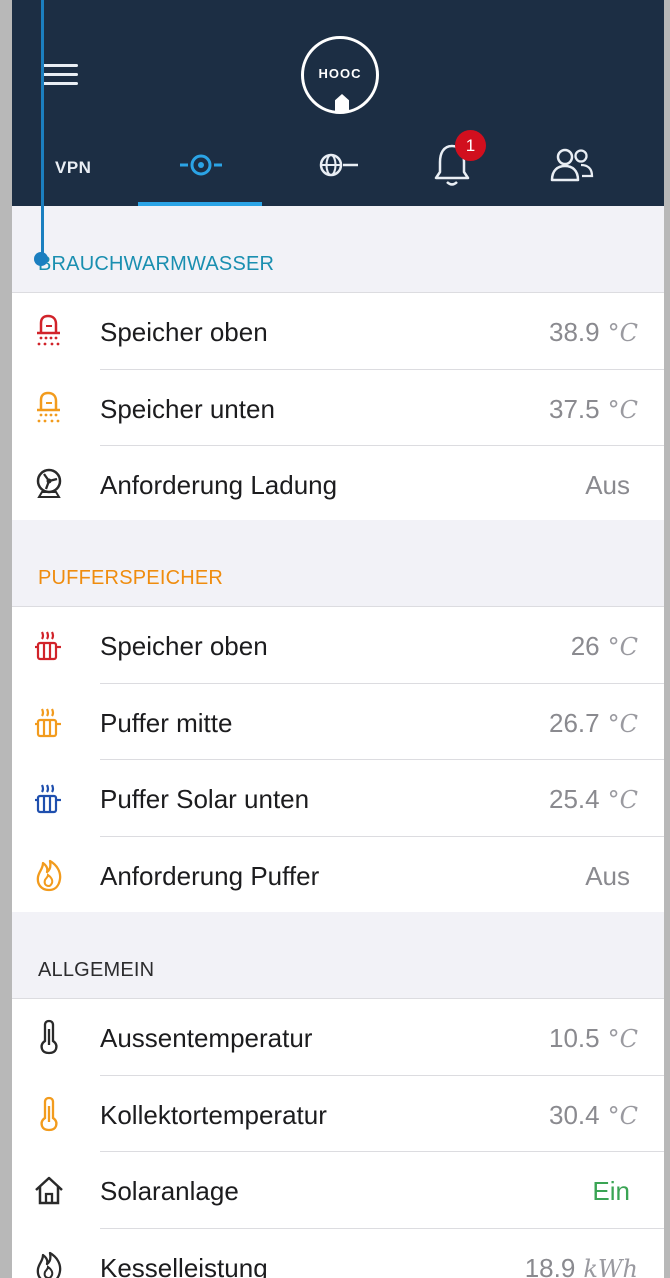 The image size is (670, 1278). What do you see at coordinates (205, 799) in the screenshot?
I see `row-label: Puffer Solar unten` at bounding box center [205, 799].